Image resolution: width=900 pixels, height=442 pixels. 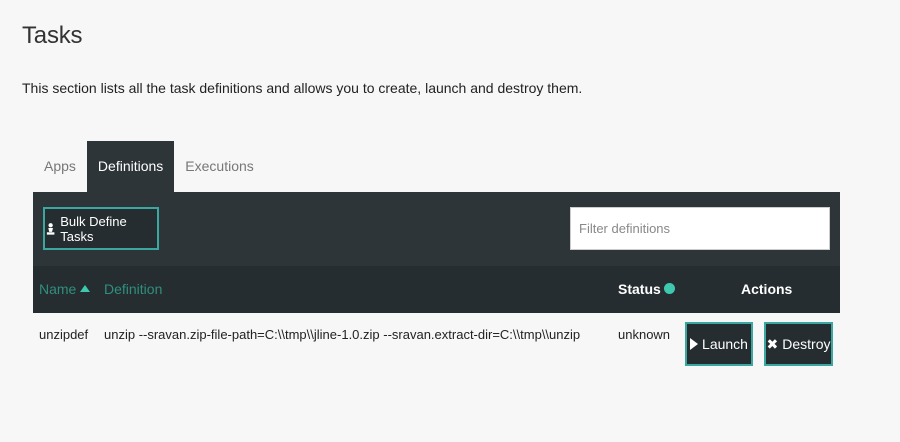 What do you see at coordinates (639, 289) in the screenshot?
I see `column-header-status-label: Status` at bounding box center [639, 289].